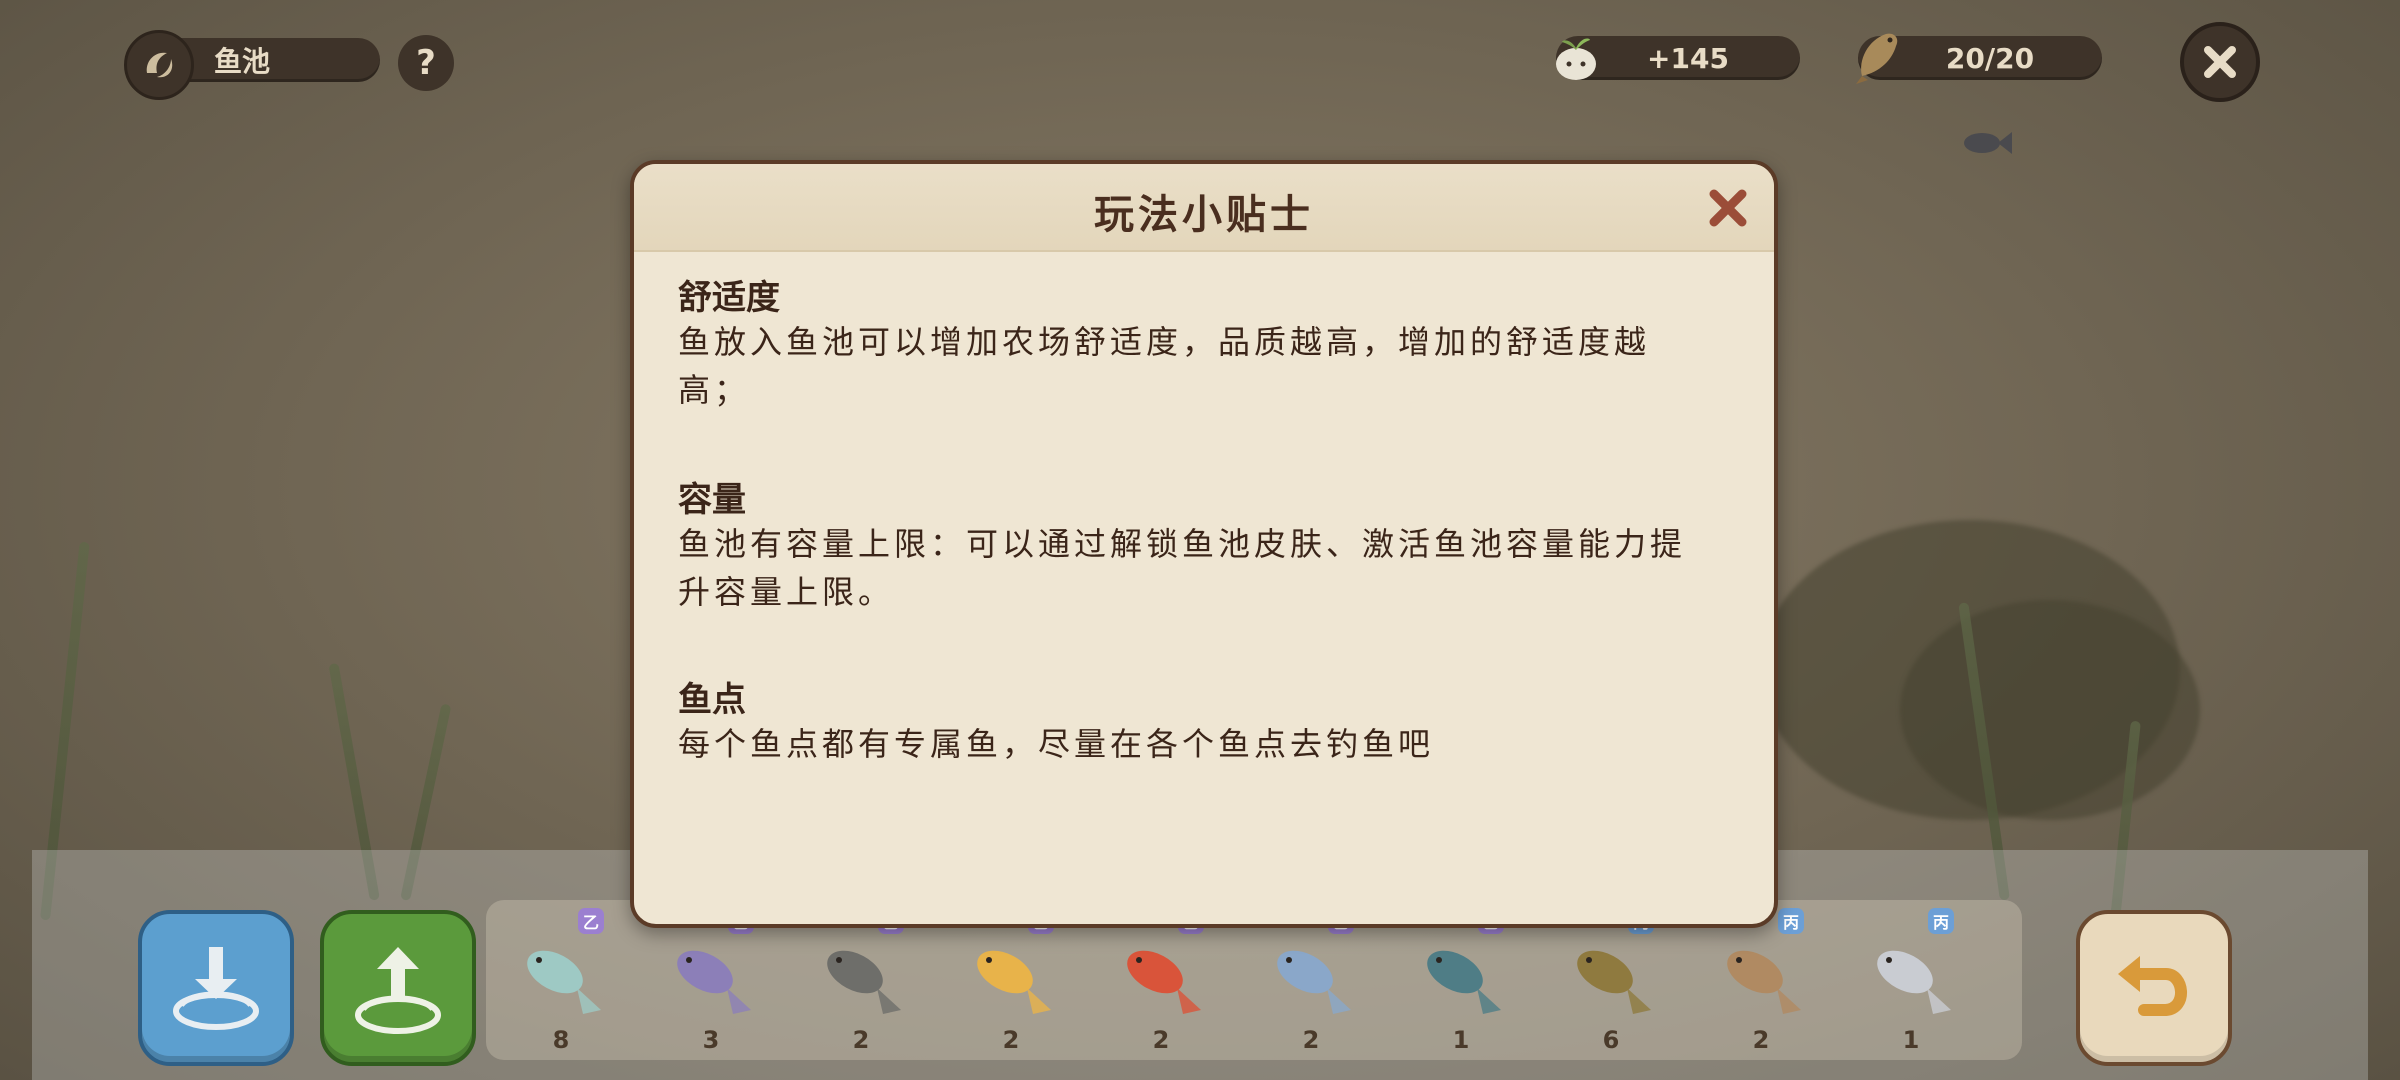 The image size is (2400, 1080). I want to click on tip-heading-fishing-spot: 鱼点, so click(712, 700).